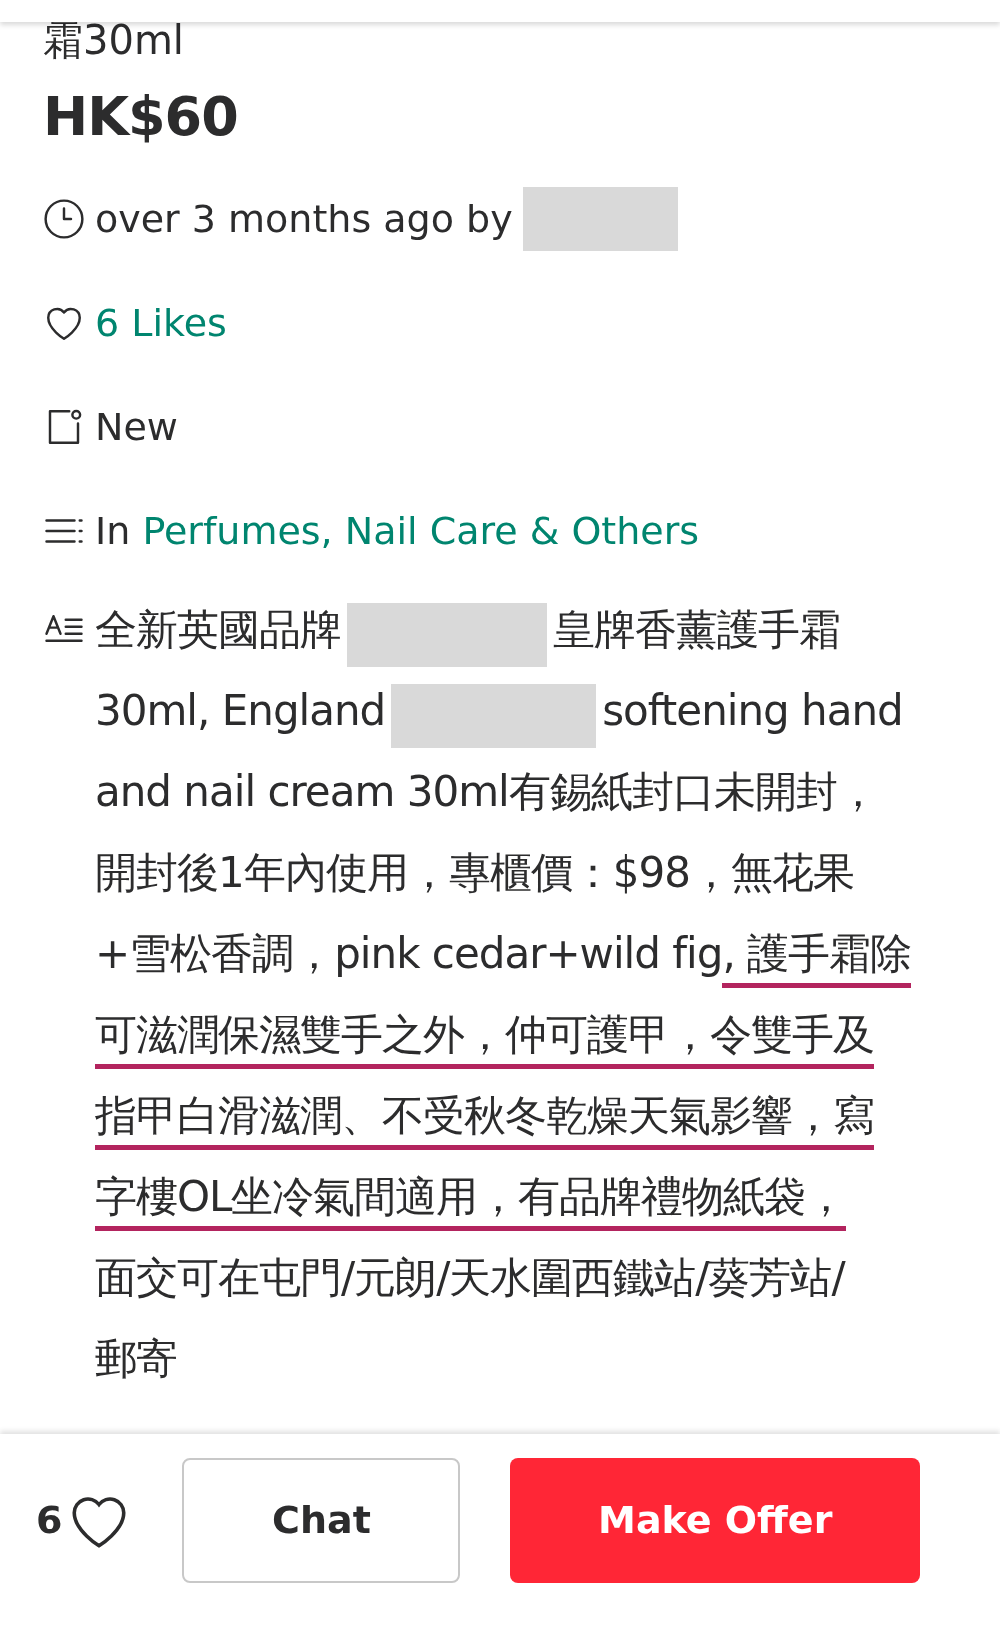 This screenshot has width=1000, height=1627. Describe the element at coordinates (240, 711) in the screenshot. I see `description-text: 30ml, England` at that location.